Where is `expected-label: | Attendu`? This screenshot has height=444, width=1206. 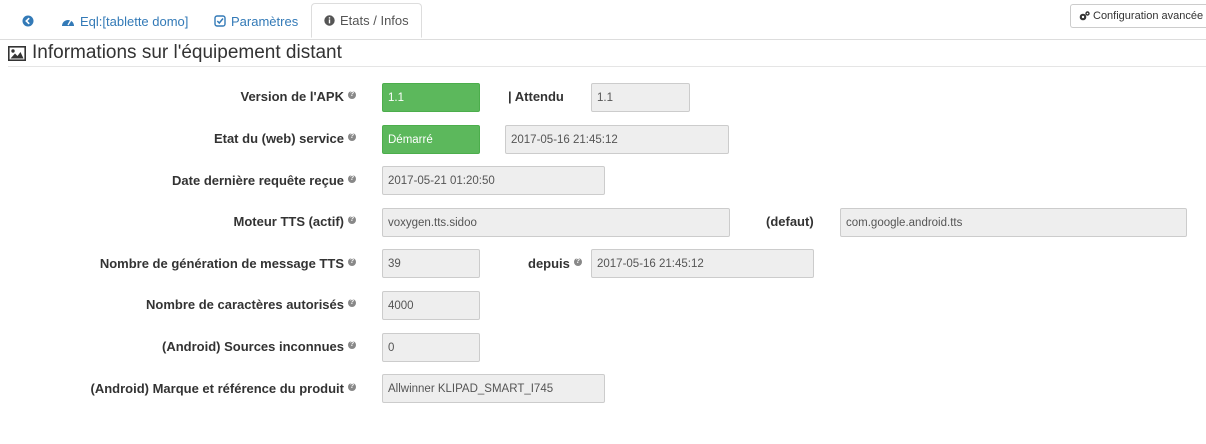 expected-label: | Attendu is located at coordinates (536, 96).